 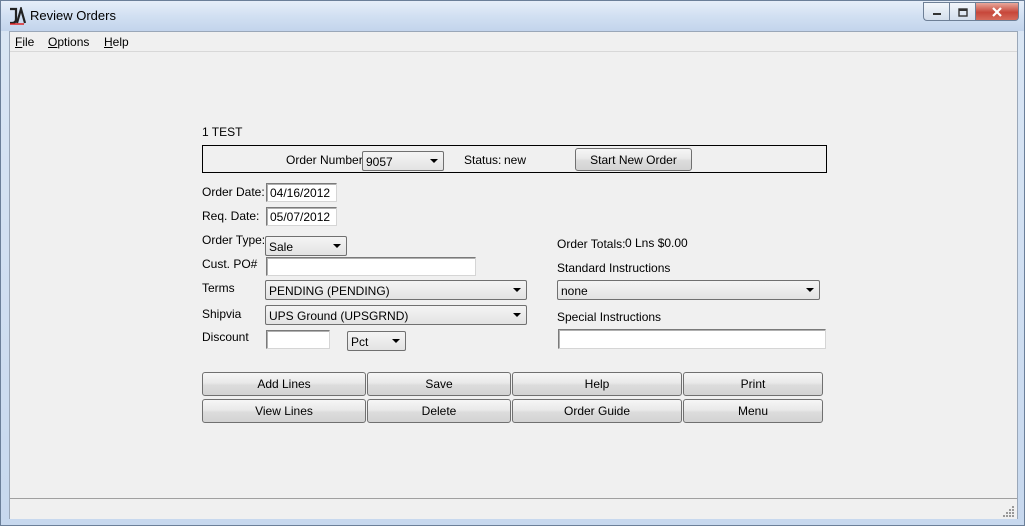 I want to click on status-value: new, so click(x=515, y=160).